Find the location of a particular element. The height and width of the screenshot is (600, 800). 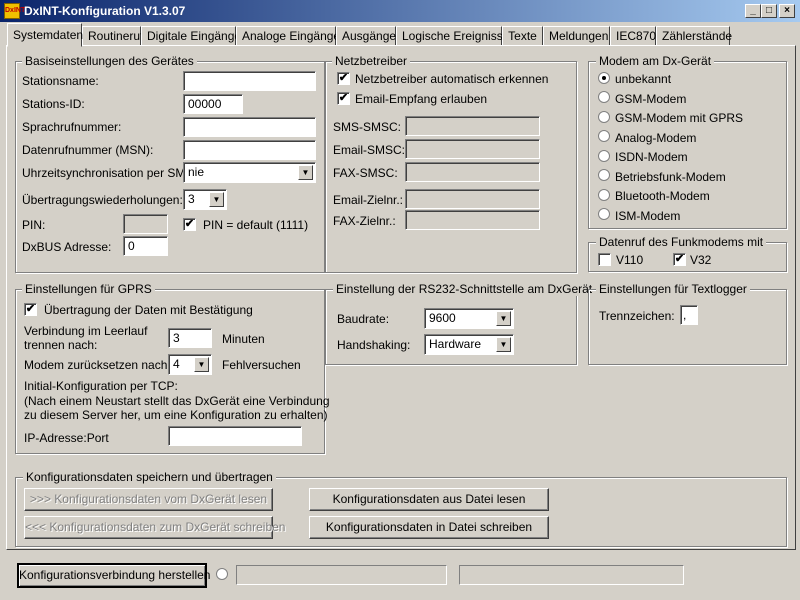

dxbus-adresse-label: DxBUS Adresse: is located at coordinates (67, 247).